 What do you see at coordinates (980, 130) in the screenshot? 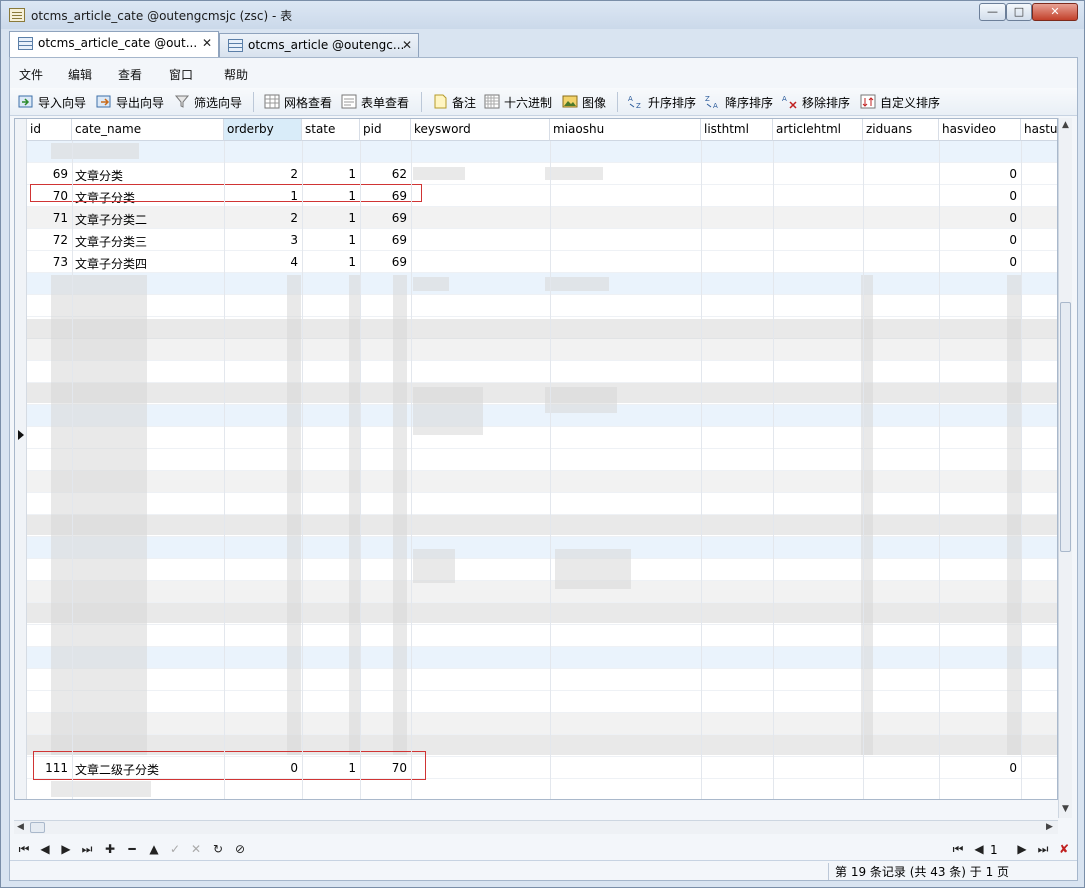
I see `column-header-hasvideo: hasvideo` at bounding box center [980, 130].